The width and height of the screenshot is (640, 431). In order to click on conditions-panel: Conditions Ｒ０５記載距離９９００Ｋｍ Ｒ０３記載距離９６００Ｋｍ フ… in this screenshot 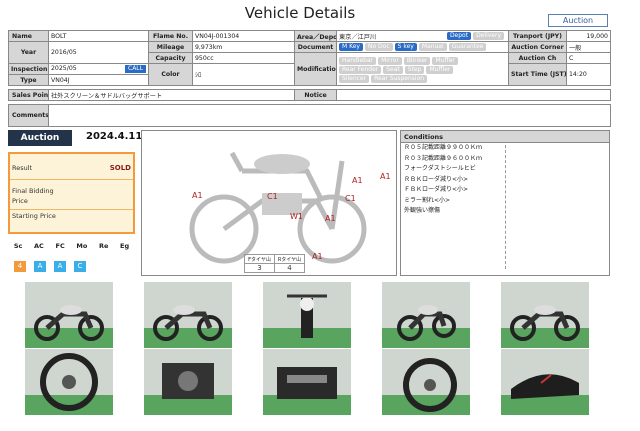, I will do `click(505, 203)`.